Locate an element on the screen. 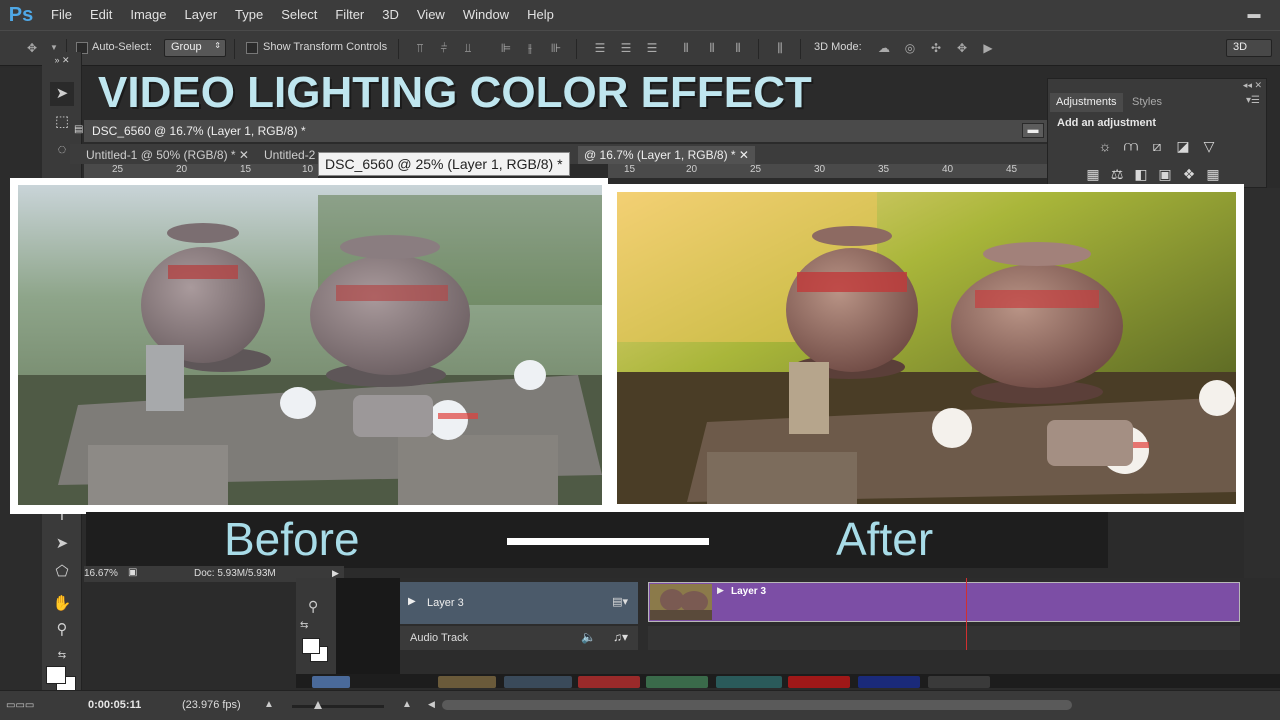 Image resolution: width=1280 pixels, height=720 pixels. move-tool-icon: ➤ is located at coordinates (62, 94).